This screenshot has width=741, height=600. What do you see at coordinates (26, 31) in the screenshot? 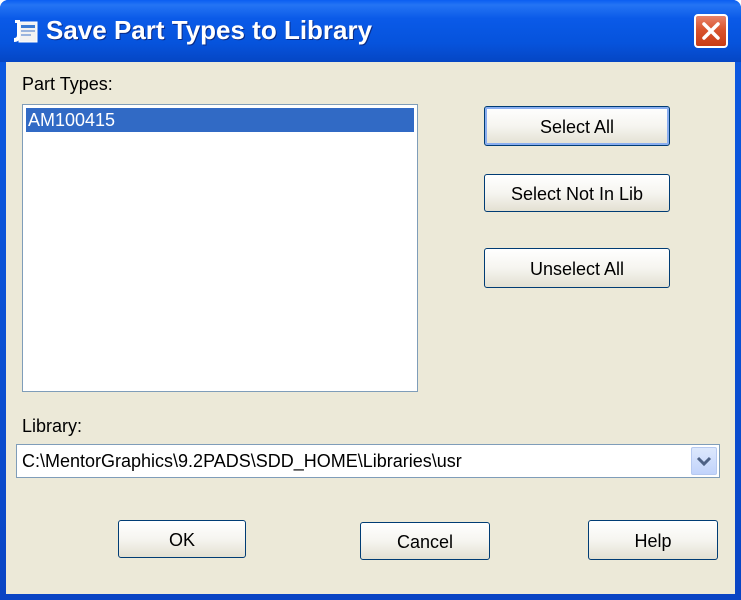
I see `part-library-icon` at bounding box center [26, 31].